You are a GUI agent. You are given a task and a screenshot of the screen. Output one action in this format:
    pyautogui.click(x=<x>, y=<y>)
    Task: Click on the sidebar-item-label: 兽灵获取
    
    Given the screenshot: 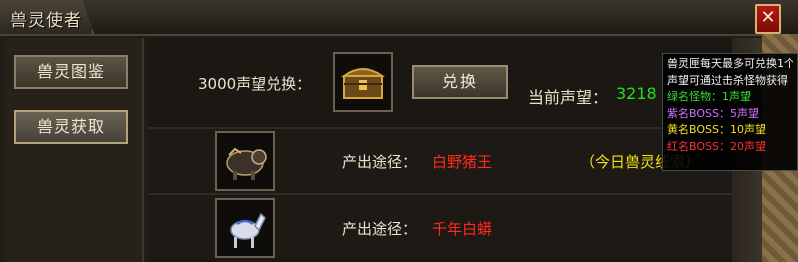 What is the action you would take?
    pyautogui.click(x=70, y=126)
    